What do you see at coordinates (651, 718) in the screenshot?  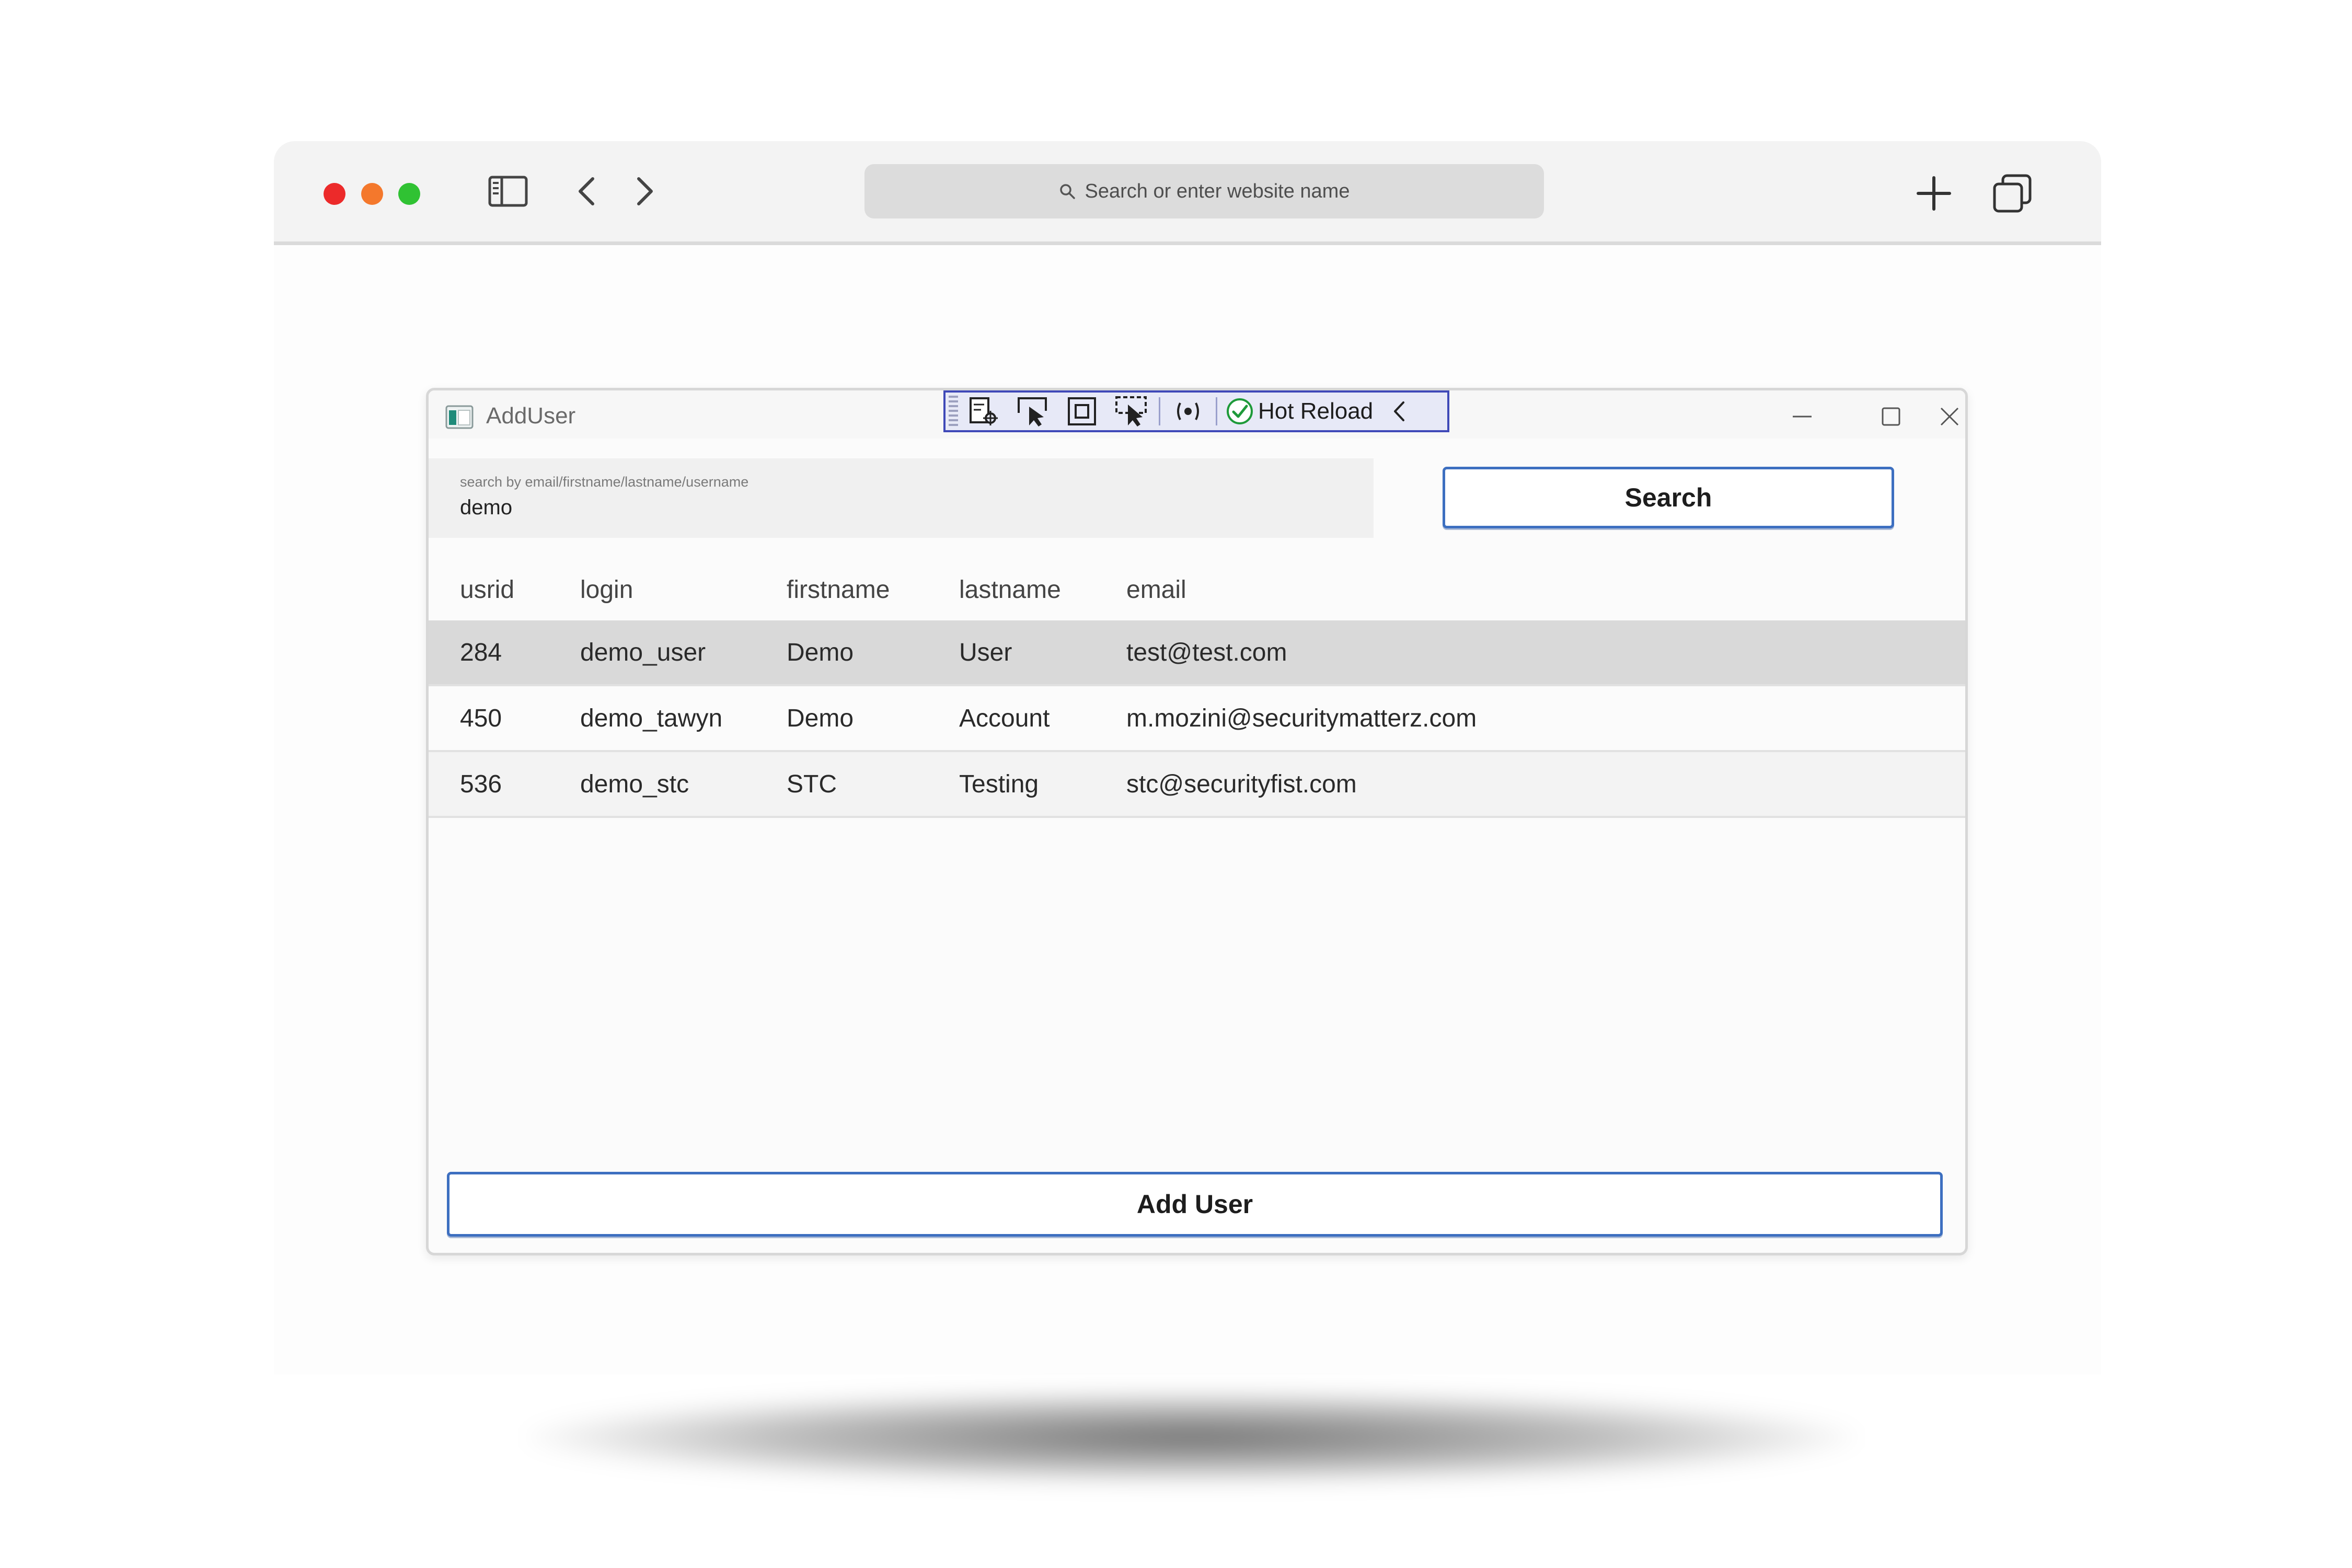 I see `cell-login: demo_tawyn` at bounding box center [651, 718].